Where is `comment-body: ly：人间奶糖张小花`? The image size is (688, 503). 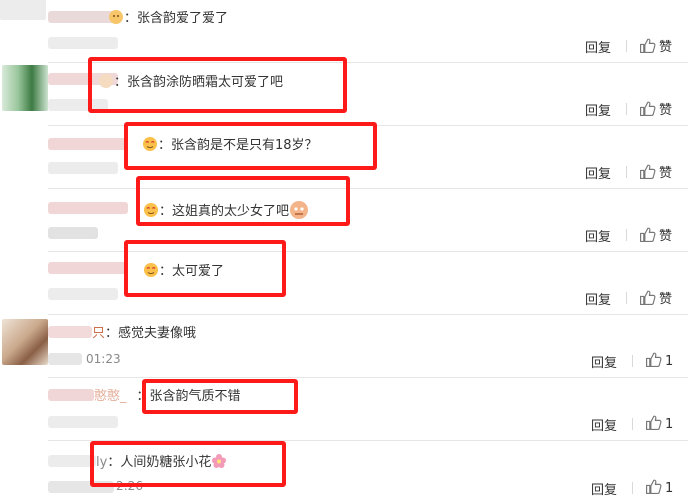
comment-body: ly：人间奶糖张小花 is located at coordinates (137, 462).